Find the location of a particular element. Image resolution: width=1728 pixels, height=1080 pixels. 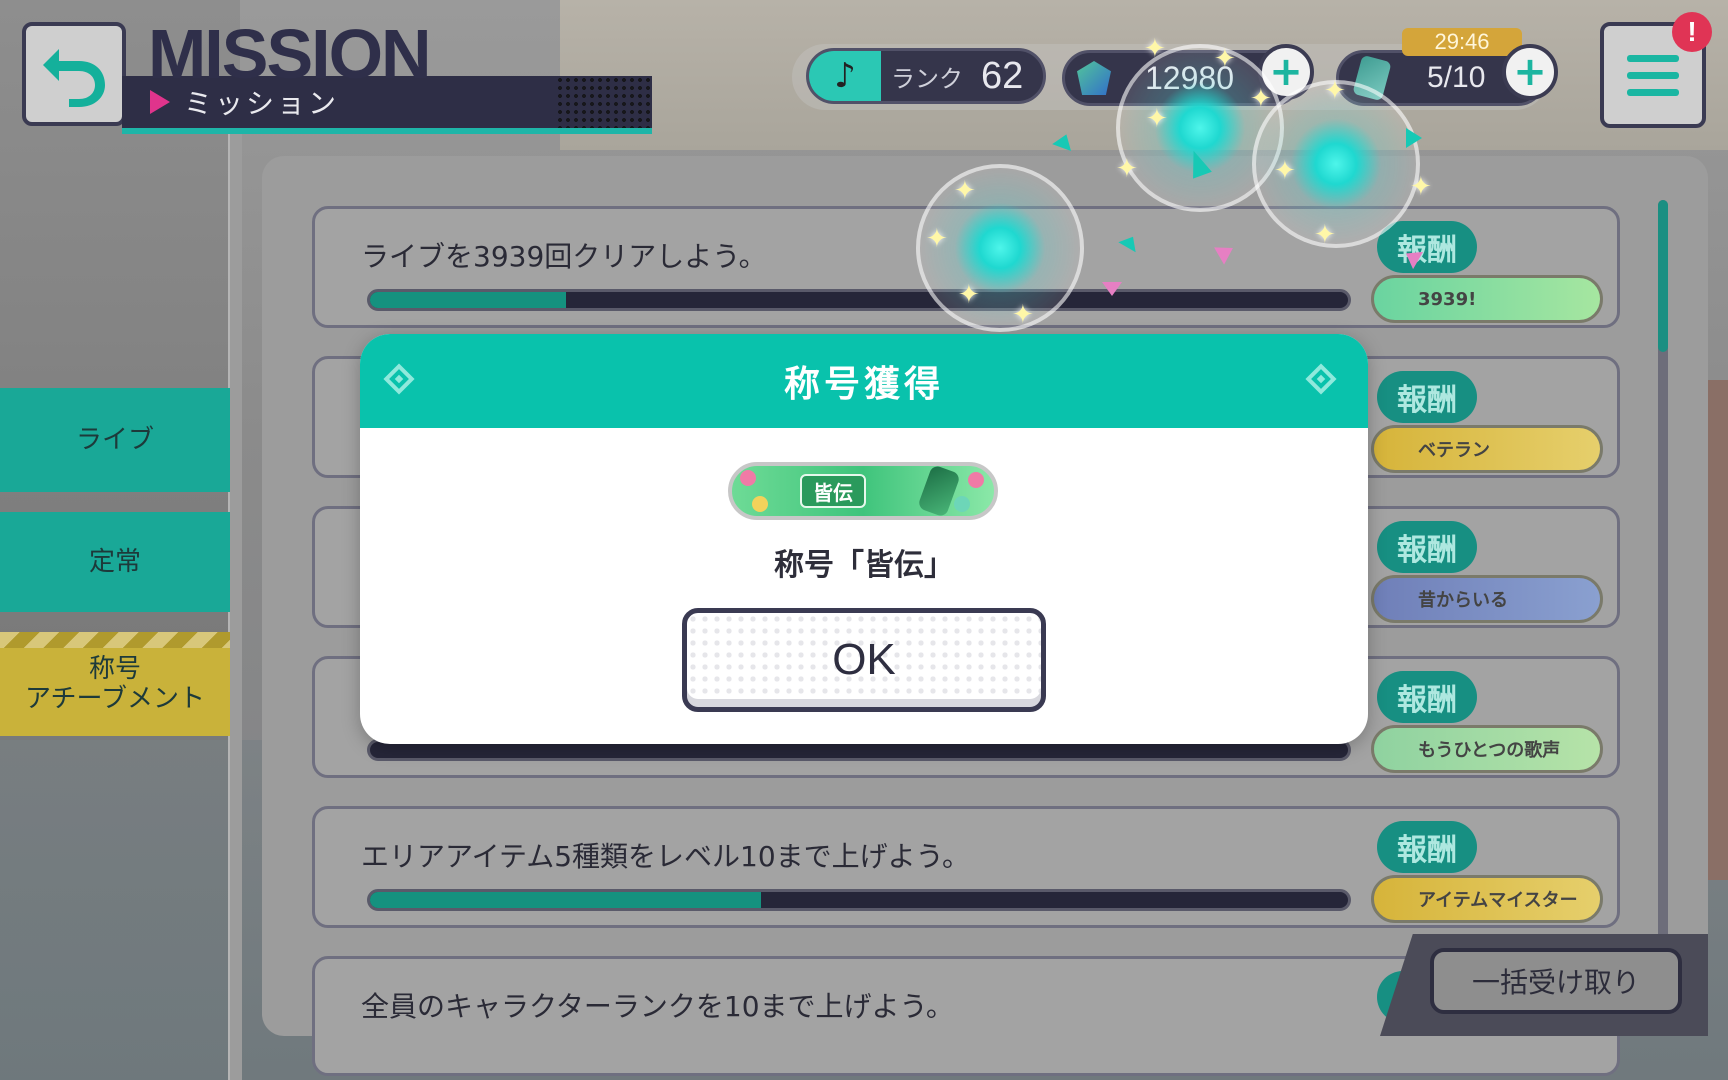

bottle-icon is located at coordinates (939, 491).